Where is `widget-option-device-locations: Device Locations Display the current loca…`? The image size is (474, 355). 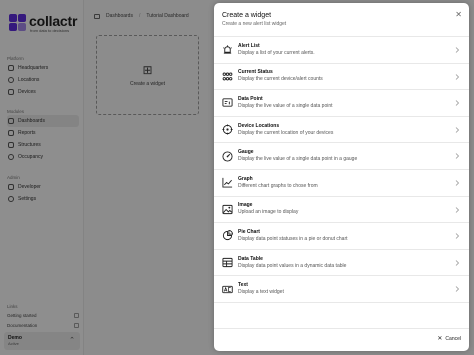
widget-option-device-locations: Device Locations Display the current loca… is located at coordinates (341, 130).